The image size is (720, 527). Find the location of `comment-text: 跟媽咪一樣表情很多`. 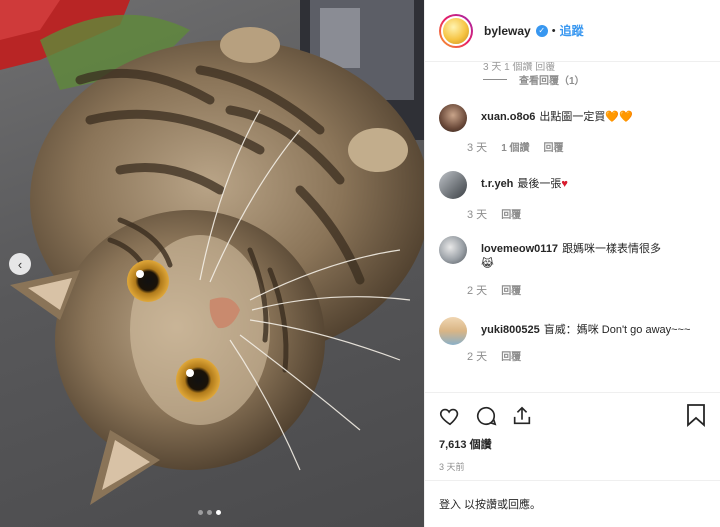

comment-text: 跟媽咪一樣表情很多 is located at coordinates (612, 249).